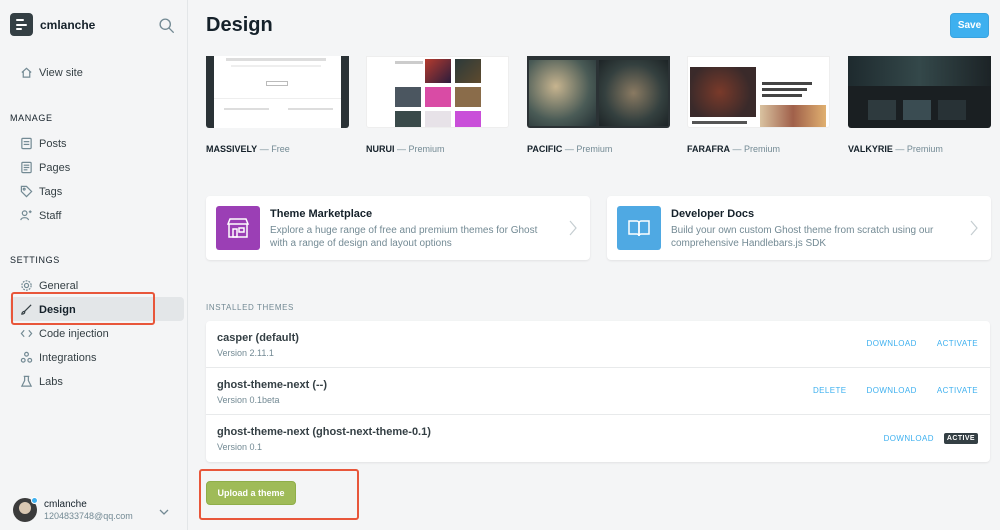 Image resolution: width=1000 pixels, height=530 pixels. Describe the element at coordinates (324, 432) in the screenshot. I see `theme-row-name: ghost-theme-next (ghost-next-theme-0.1)` at that location.